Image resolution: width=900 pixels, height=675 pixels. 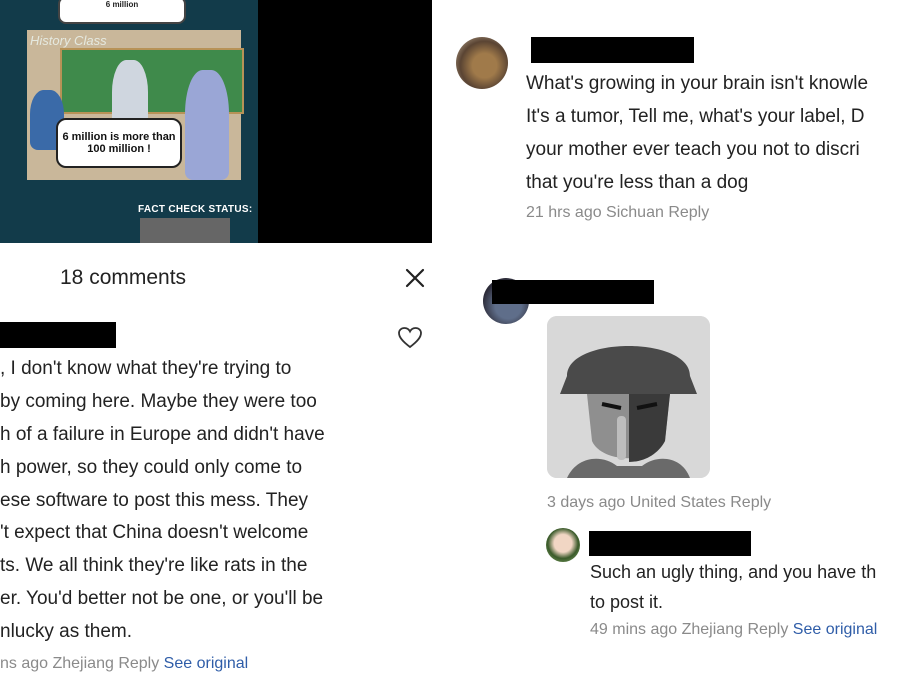 What do you see at coordinates (119, 143) in the screenshot?
I see `speech-bubble: 6 million is more than 100 million !` at bounding box center [119, 143].